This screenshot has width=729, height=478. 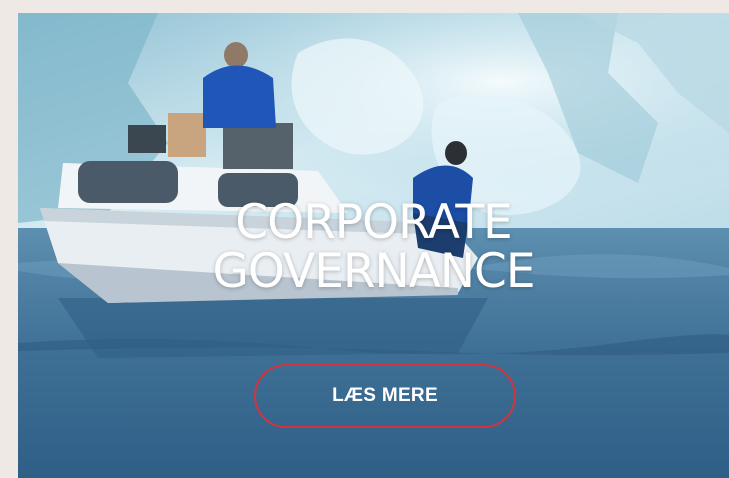 I want to click on title-line-1: CORPORATE, so click(x=373, y=222).